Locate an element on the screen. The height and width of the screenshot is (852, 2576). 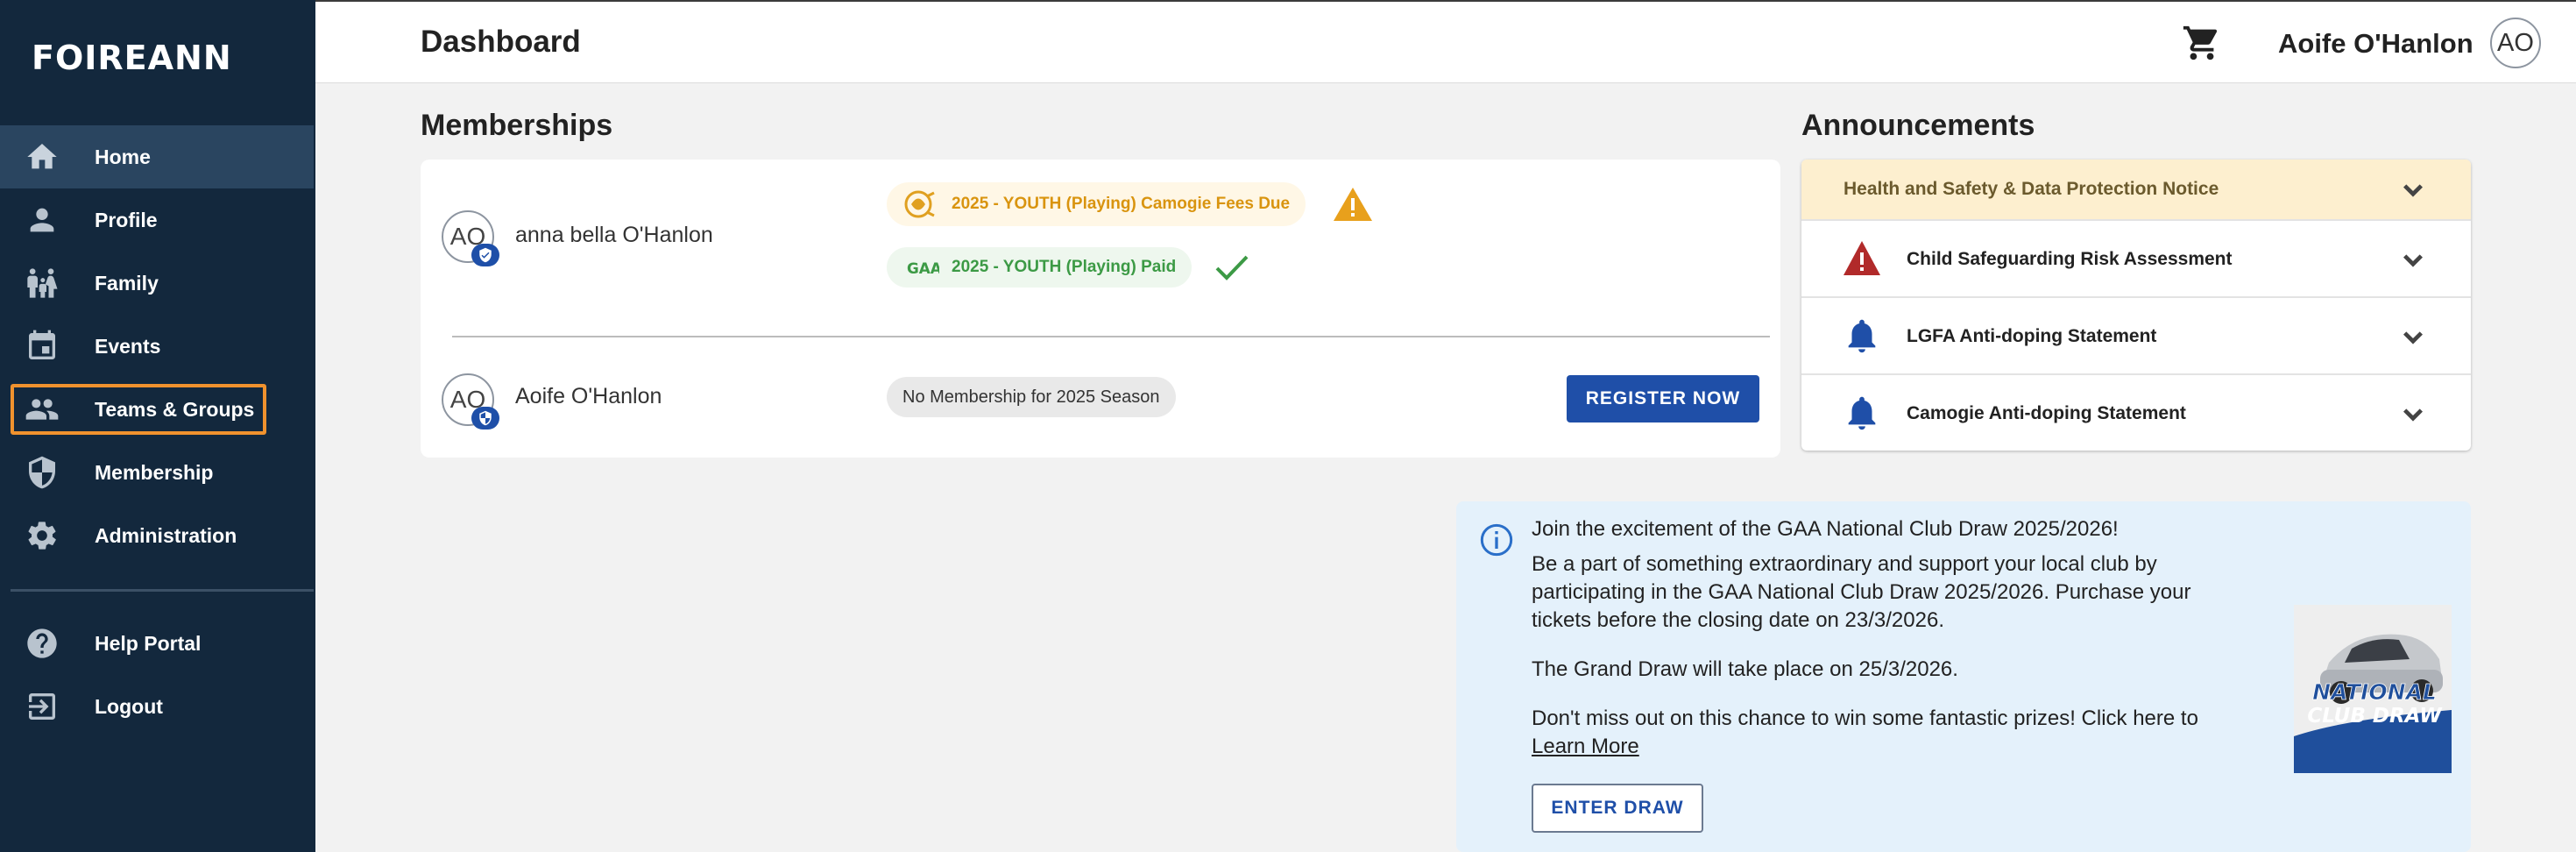
register-now-button: REGISTER NOW is located at coordinates (1663, 398).